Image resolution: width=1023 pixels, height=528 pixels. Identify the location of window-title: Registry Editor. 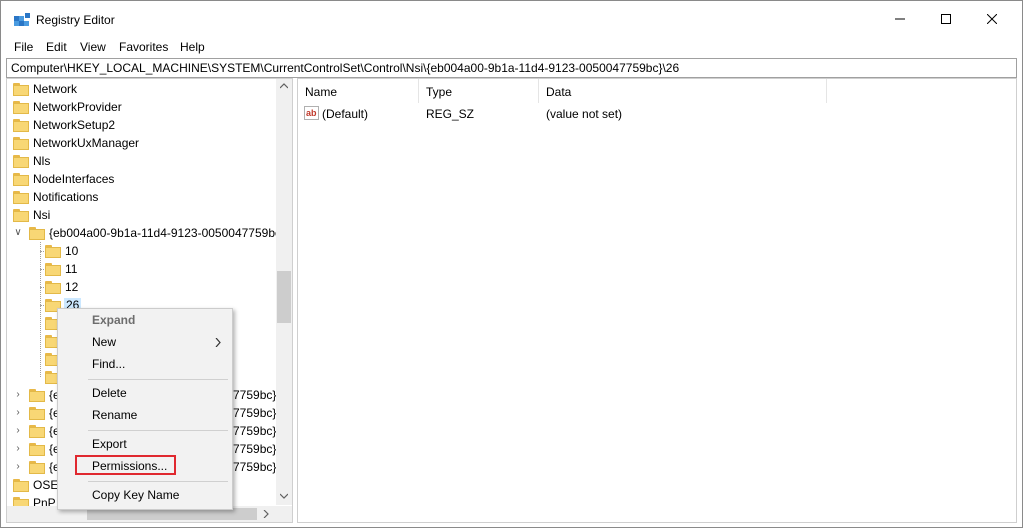
(75, 20).